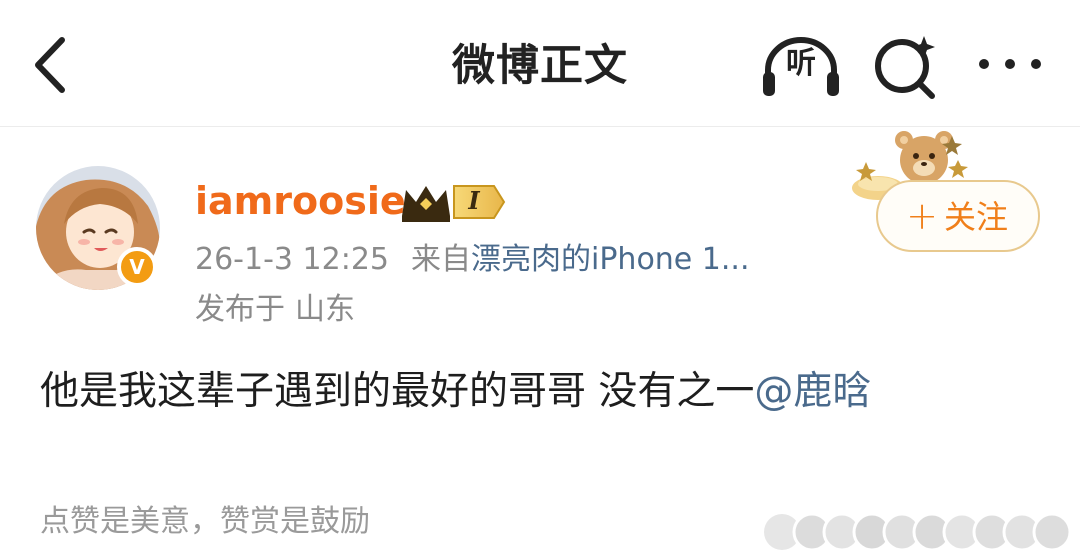 This screenshot has height=550, width=1080. I want to click on search-button, so click(906, 66).